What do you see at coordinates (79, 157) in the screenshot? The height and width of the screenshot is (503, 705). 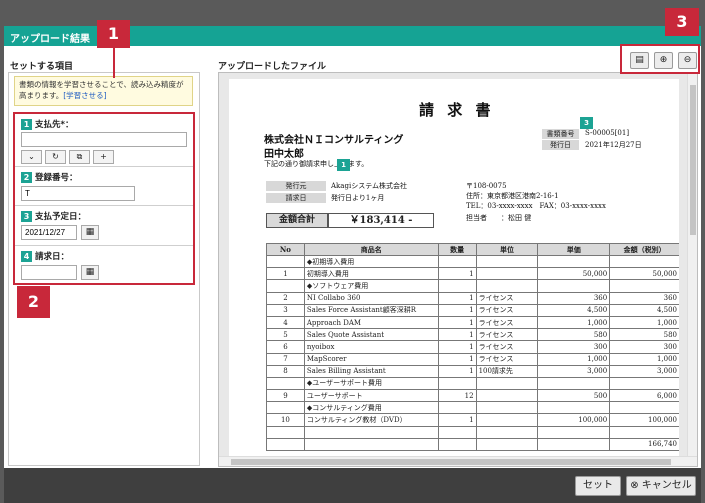 I see `copy-icon: ⧉` at bounding box center [79, 157].